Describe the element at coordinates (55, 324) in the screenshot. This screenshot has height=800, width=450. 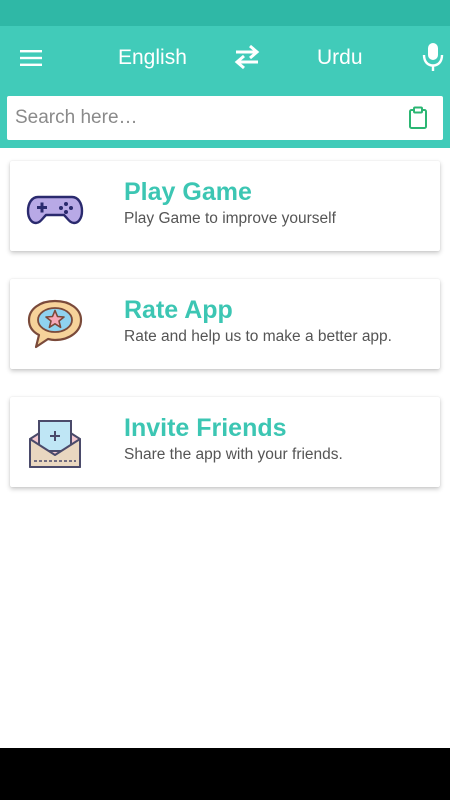
I see `star-chat-bubble-icon` at that location.